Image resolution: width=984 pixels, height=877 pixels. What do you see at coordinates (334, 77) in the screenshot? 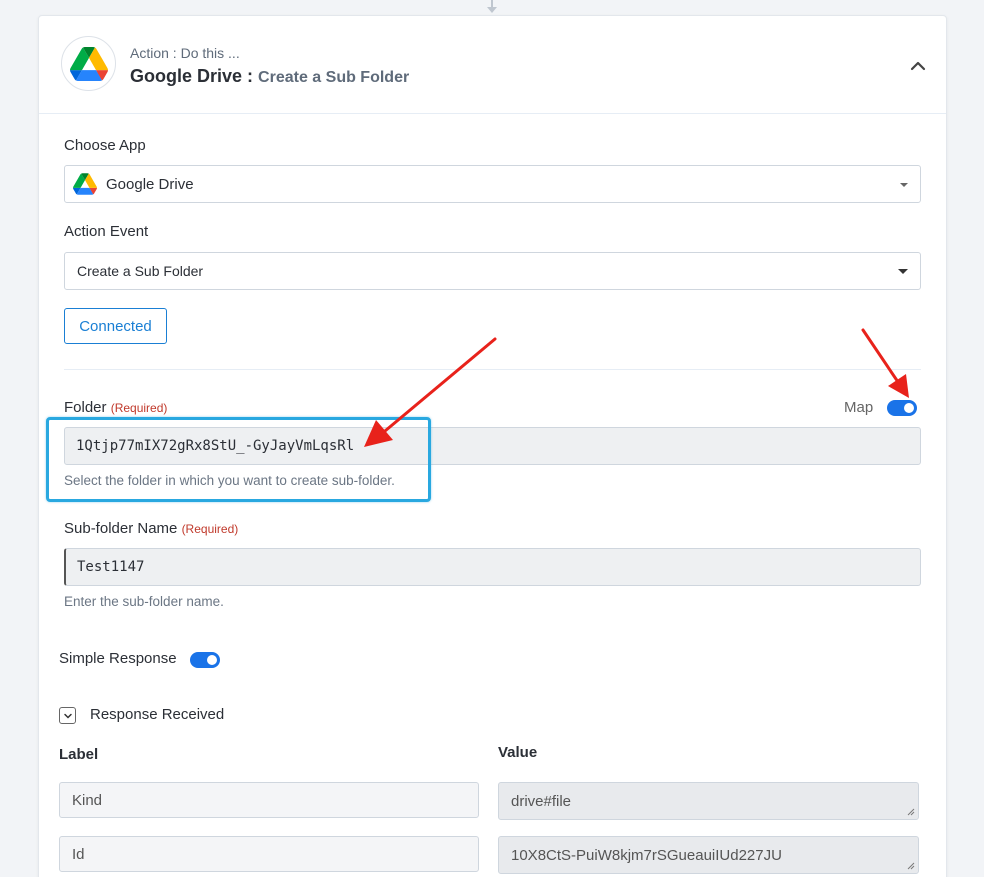
I see `action-event-name: Create a Sub Folder` at bounding box center [334, 77].